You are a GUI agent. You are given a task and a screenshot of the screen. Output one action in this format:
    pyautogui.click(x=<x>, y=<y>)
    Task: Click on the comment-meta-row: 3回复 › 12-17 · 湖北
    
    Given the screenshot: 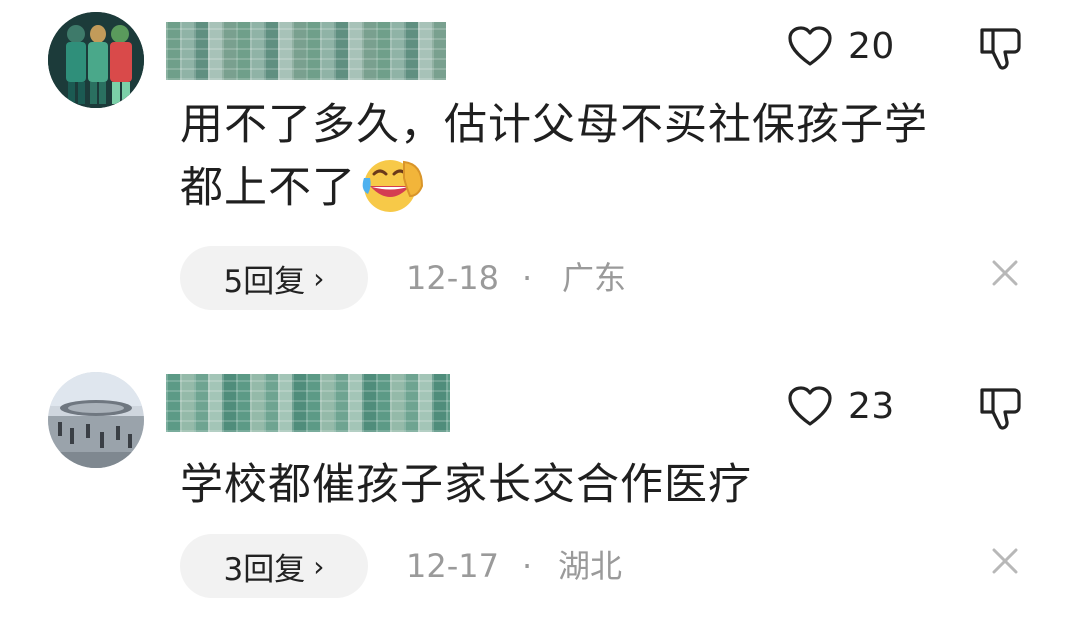 What is the action you would take?
    pyautogui.click(x=620, y=566)
    